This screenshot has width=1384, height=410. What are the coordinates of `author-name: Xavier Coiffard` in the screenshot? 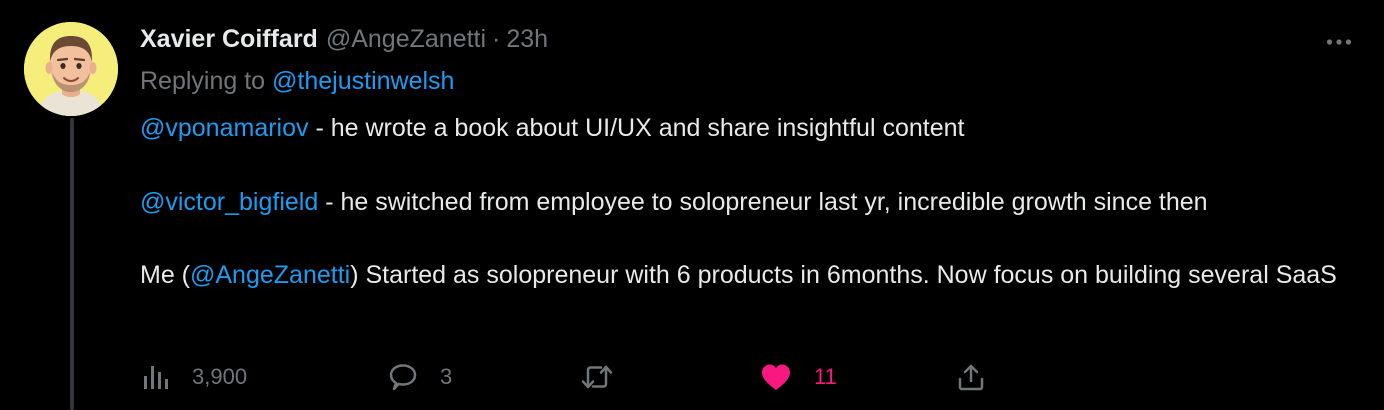 It's located at (229, 39).